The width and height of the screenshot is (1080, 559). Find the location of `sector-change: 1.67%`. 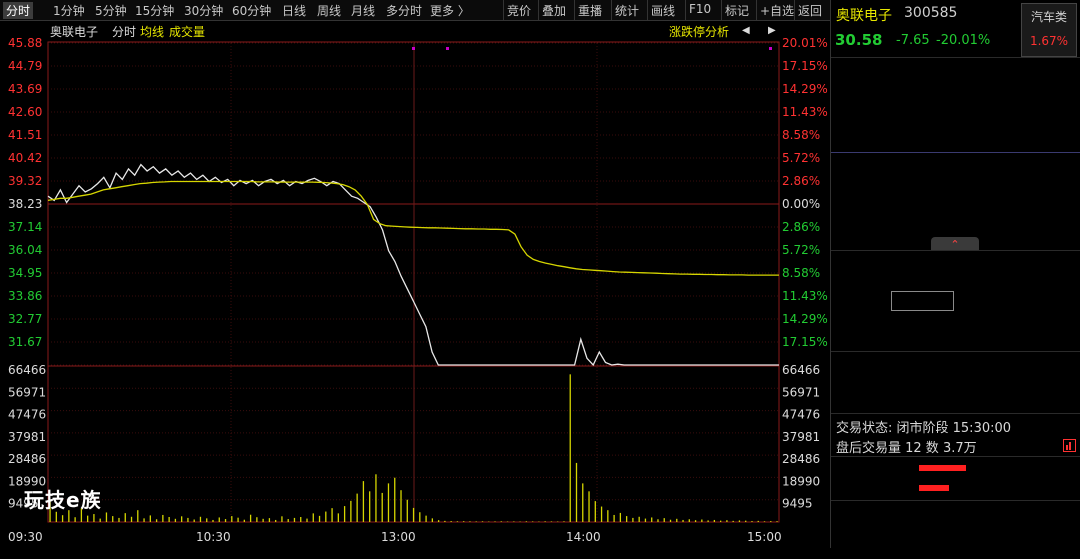

sector-change: 1.67% is located at coordinates (1049, 41).